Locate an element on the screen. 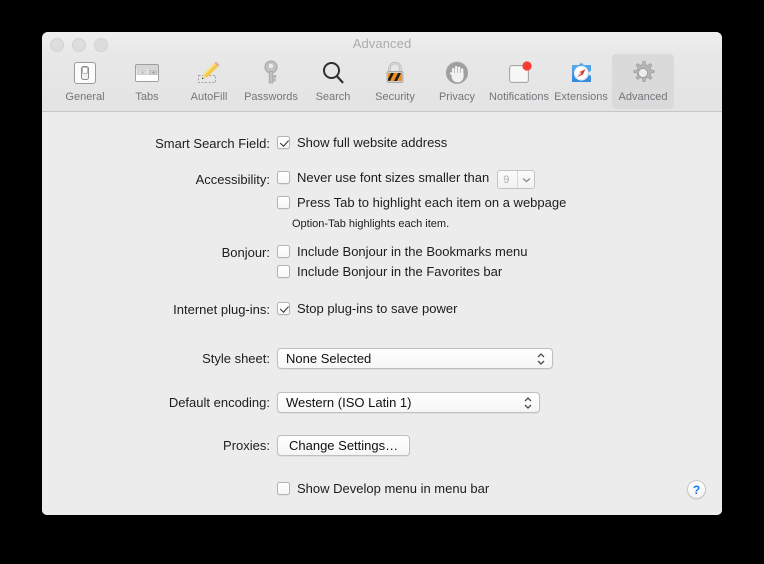  toolbar-item-search: Search is located at coordinates (333, 81).